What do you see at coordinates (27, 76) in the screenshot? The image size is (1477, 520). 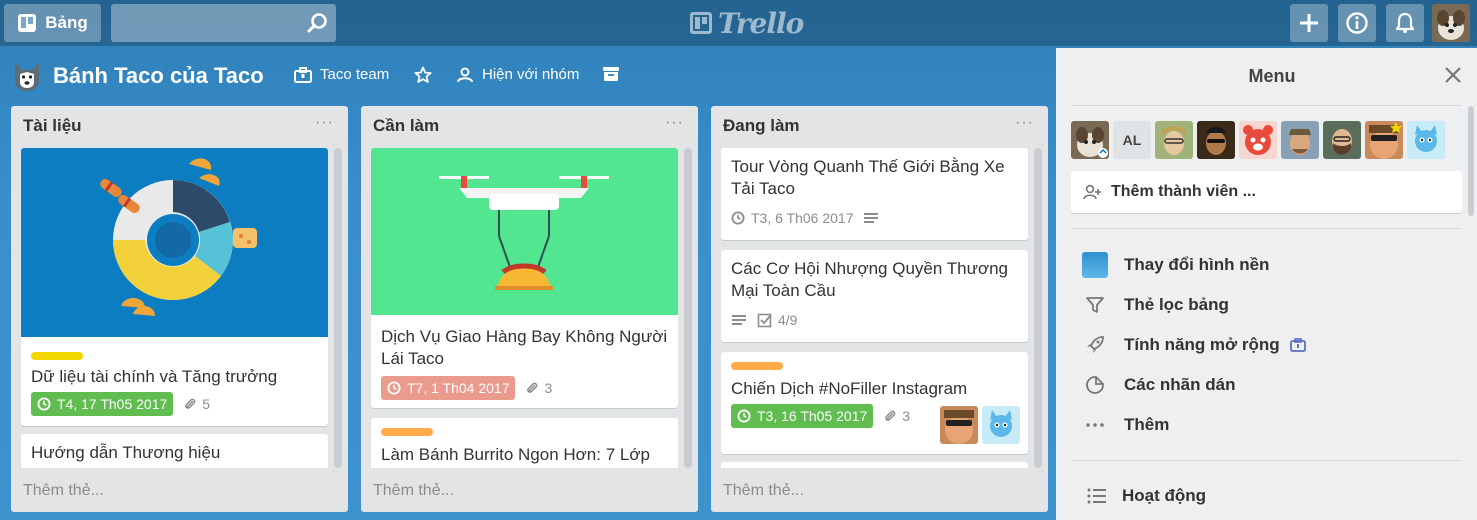 I see `husky-icon` at bounding box center [27, 76].